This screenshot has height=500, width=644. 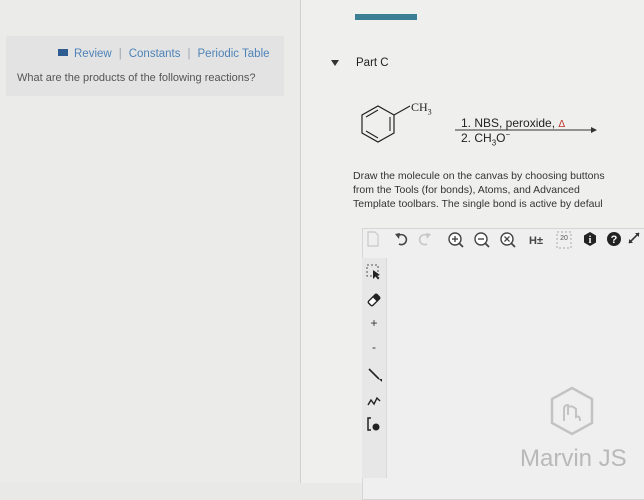 What do you see at coordinates (93, 54) in the screenshot?
I see `review-link: Review` at bounding box center [93, 54].